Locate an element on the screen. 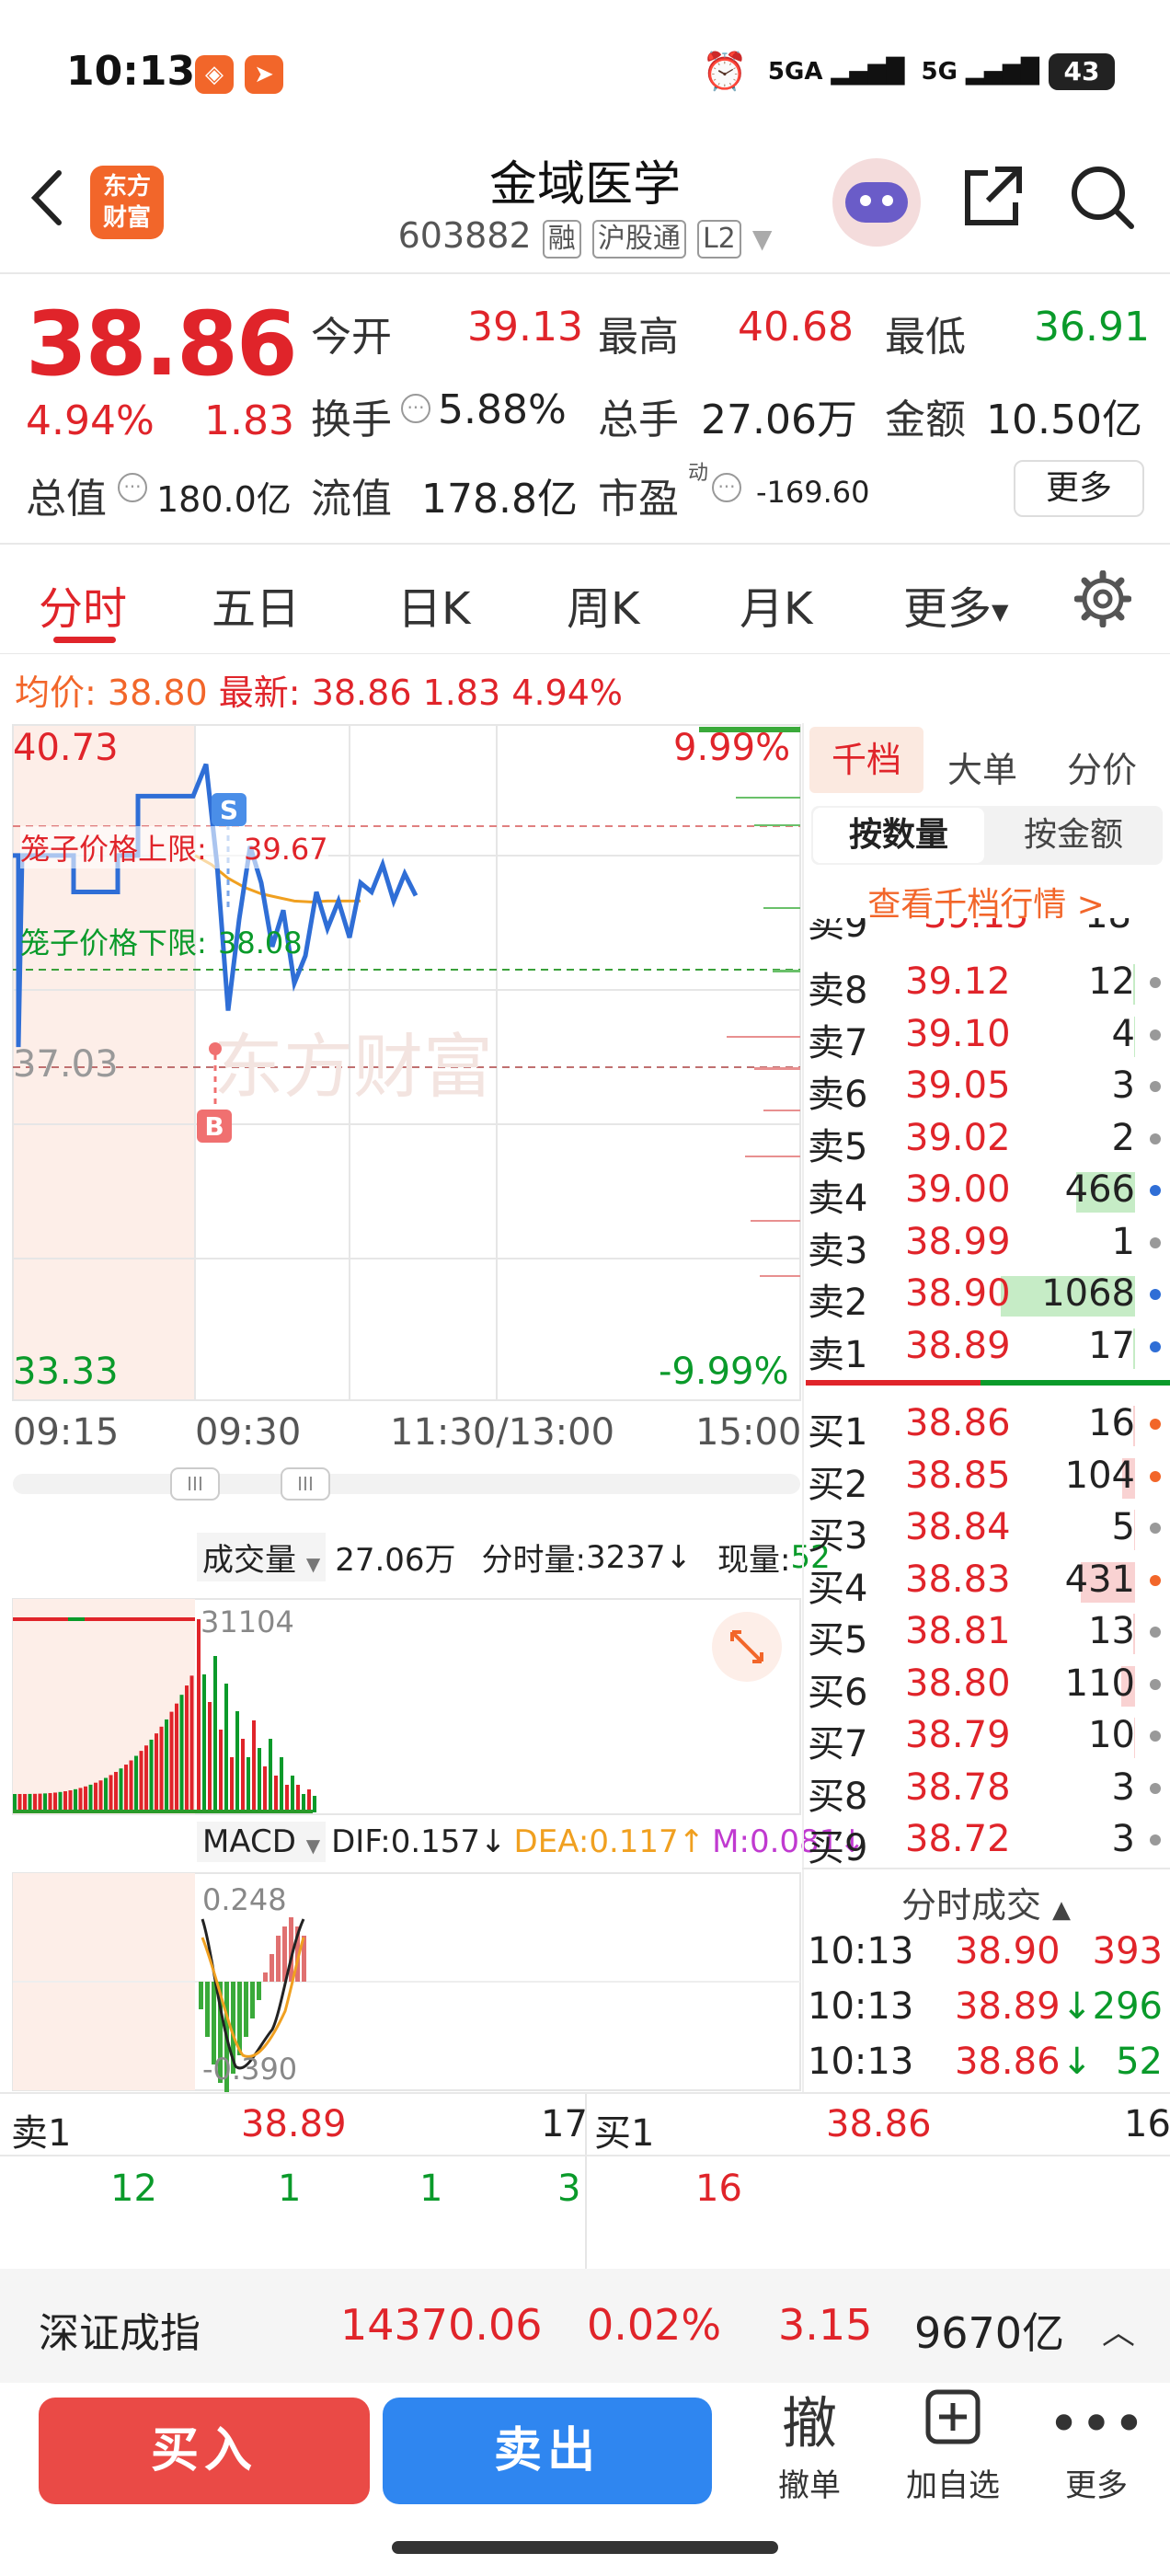 Image resolution: width=1170 pixels, height=2576 pixels. tab-weekly-k: 周K is located at coordinates (603, 604).